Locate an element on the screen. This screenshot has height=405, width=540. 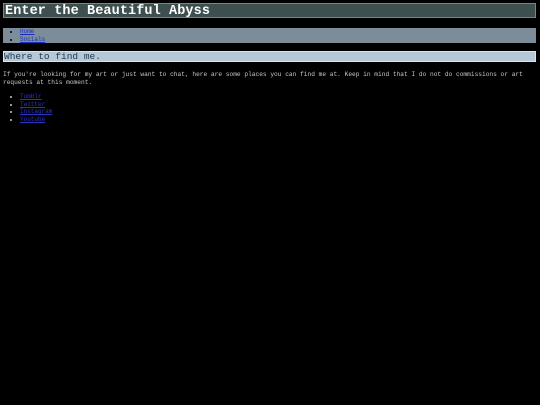
nav-item-socials: Socials is located at coordinates (32, 40).